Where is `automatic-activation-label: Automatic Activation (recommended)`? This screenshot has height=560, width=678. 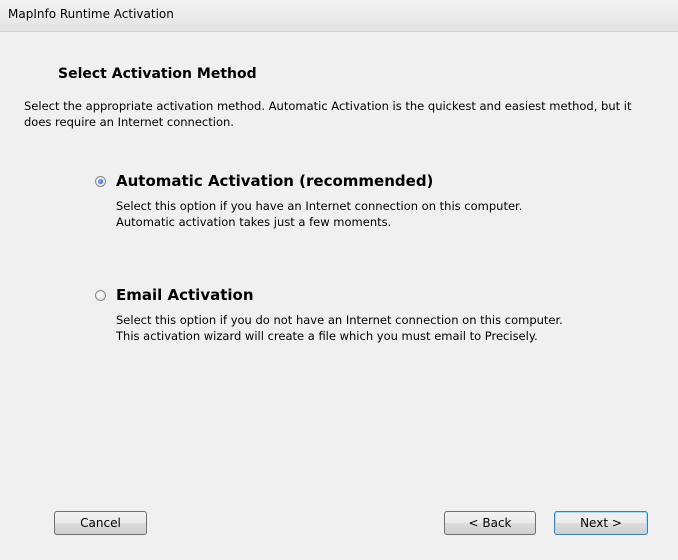 automatic-activation-label: Automatic Activation (recommended) is located at coordinates (274, 181).